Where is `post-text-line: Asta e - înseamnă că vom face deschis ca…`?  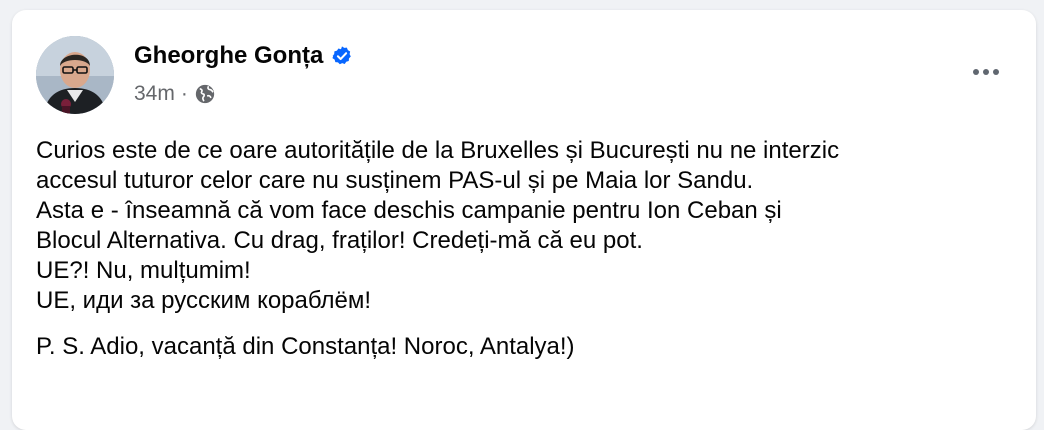 post-text-line: Asta e - înseamnă că vom face deschis ca… is located at coordinates (409, 210).